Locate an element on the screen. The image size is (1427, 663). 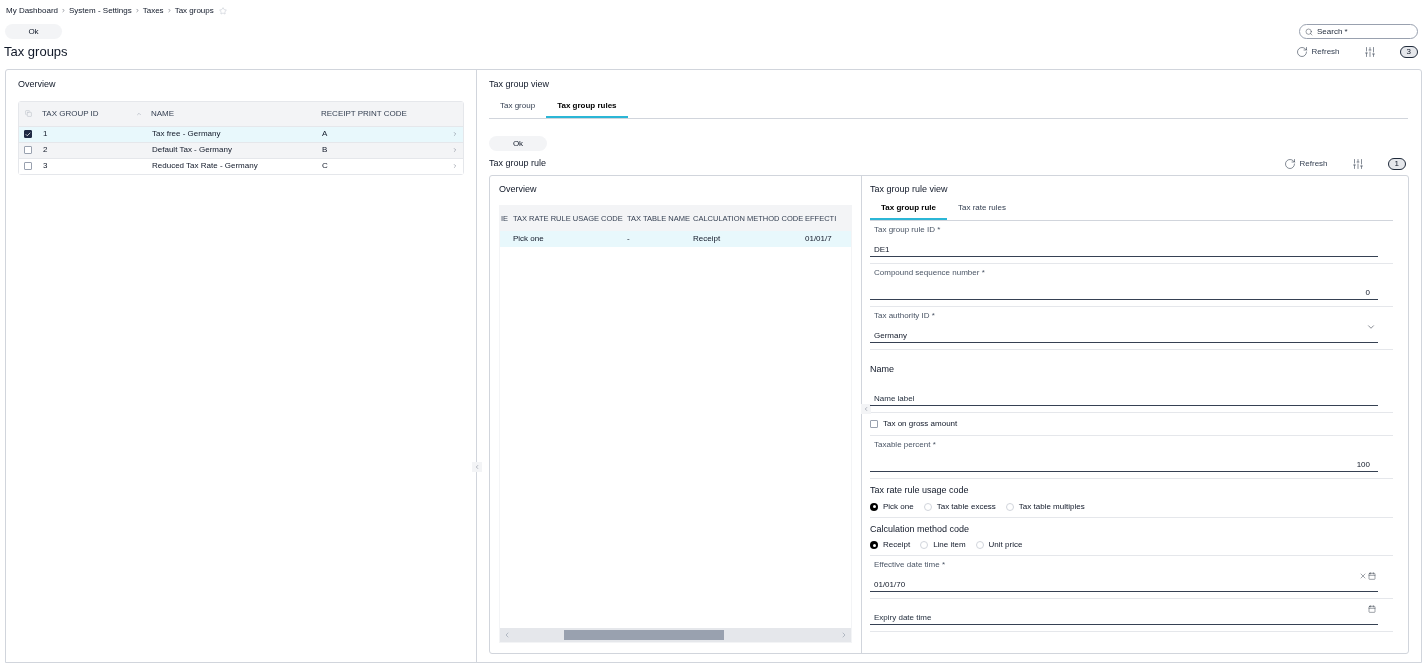
section-title: Tax group view is located at coordinates (520, 84).